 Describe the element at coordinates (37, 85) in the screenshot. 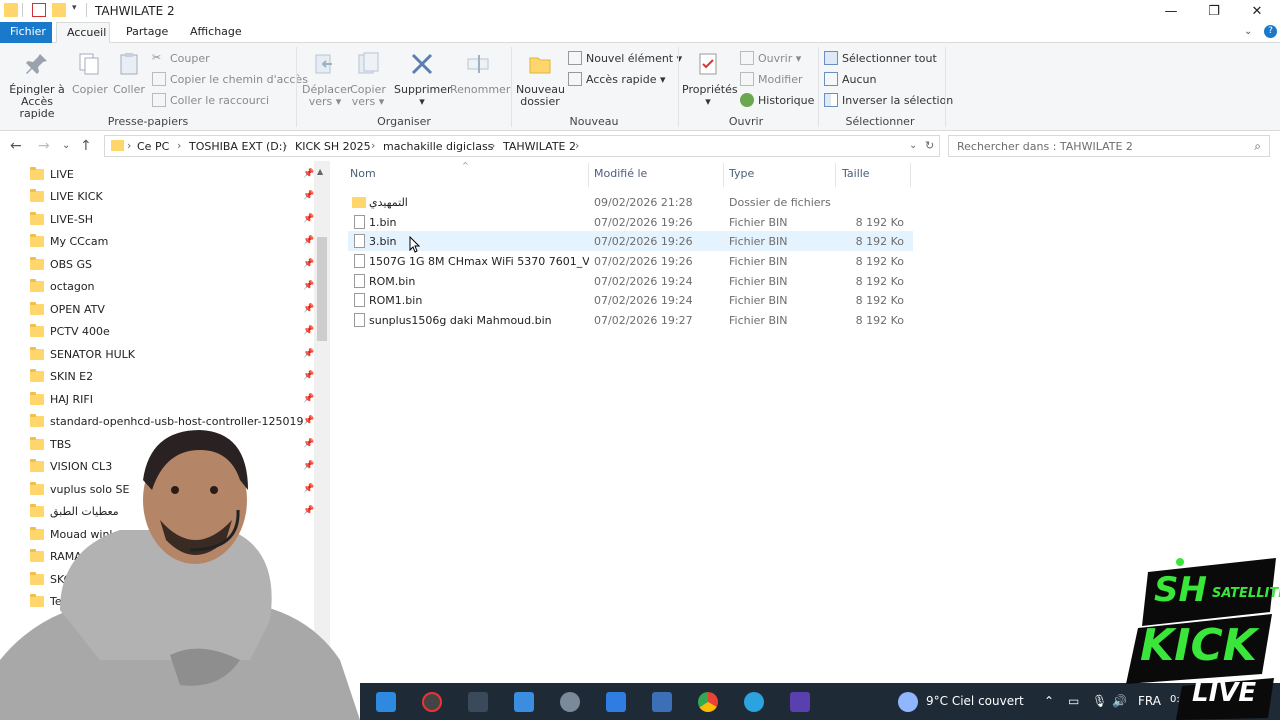

I see `pin-quick-access-button: Épingler à Accès rapide` at that location.